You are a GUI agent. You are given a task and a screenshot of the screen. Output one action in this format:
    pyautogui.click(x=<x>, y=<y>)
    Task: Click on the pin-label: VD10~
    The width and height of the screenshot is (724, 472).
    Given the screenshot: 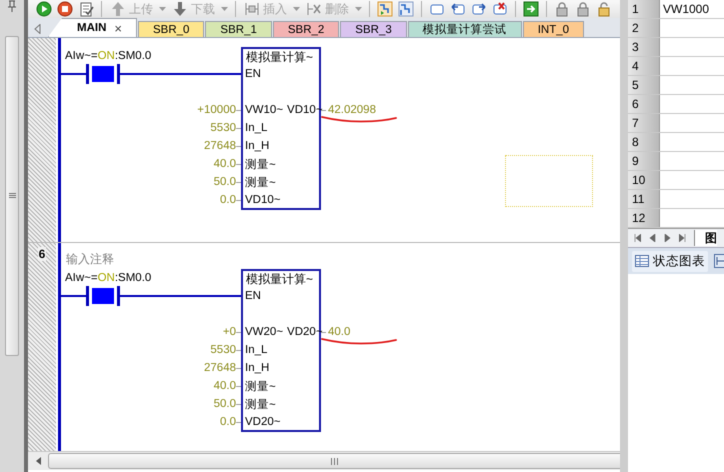 What is the action you would take?
    pyautogui.click(x=262, y=200)
    